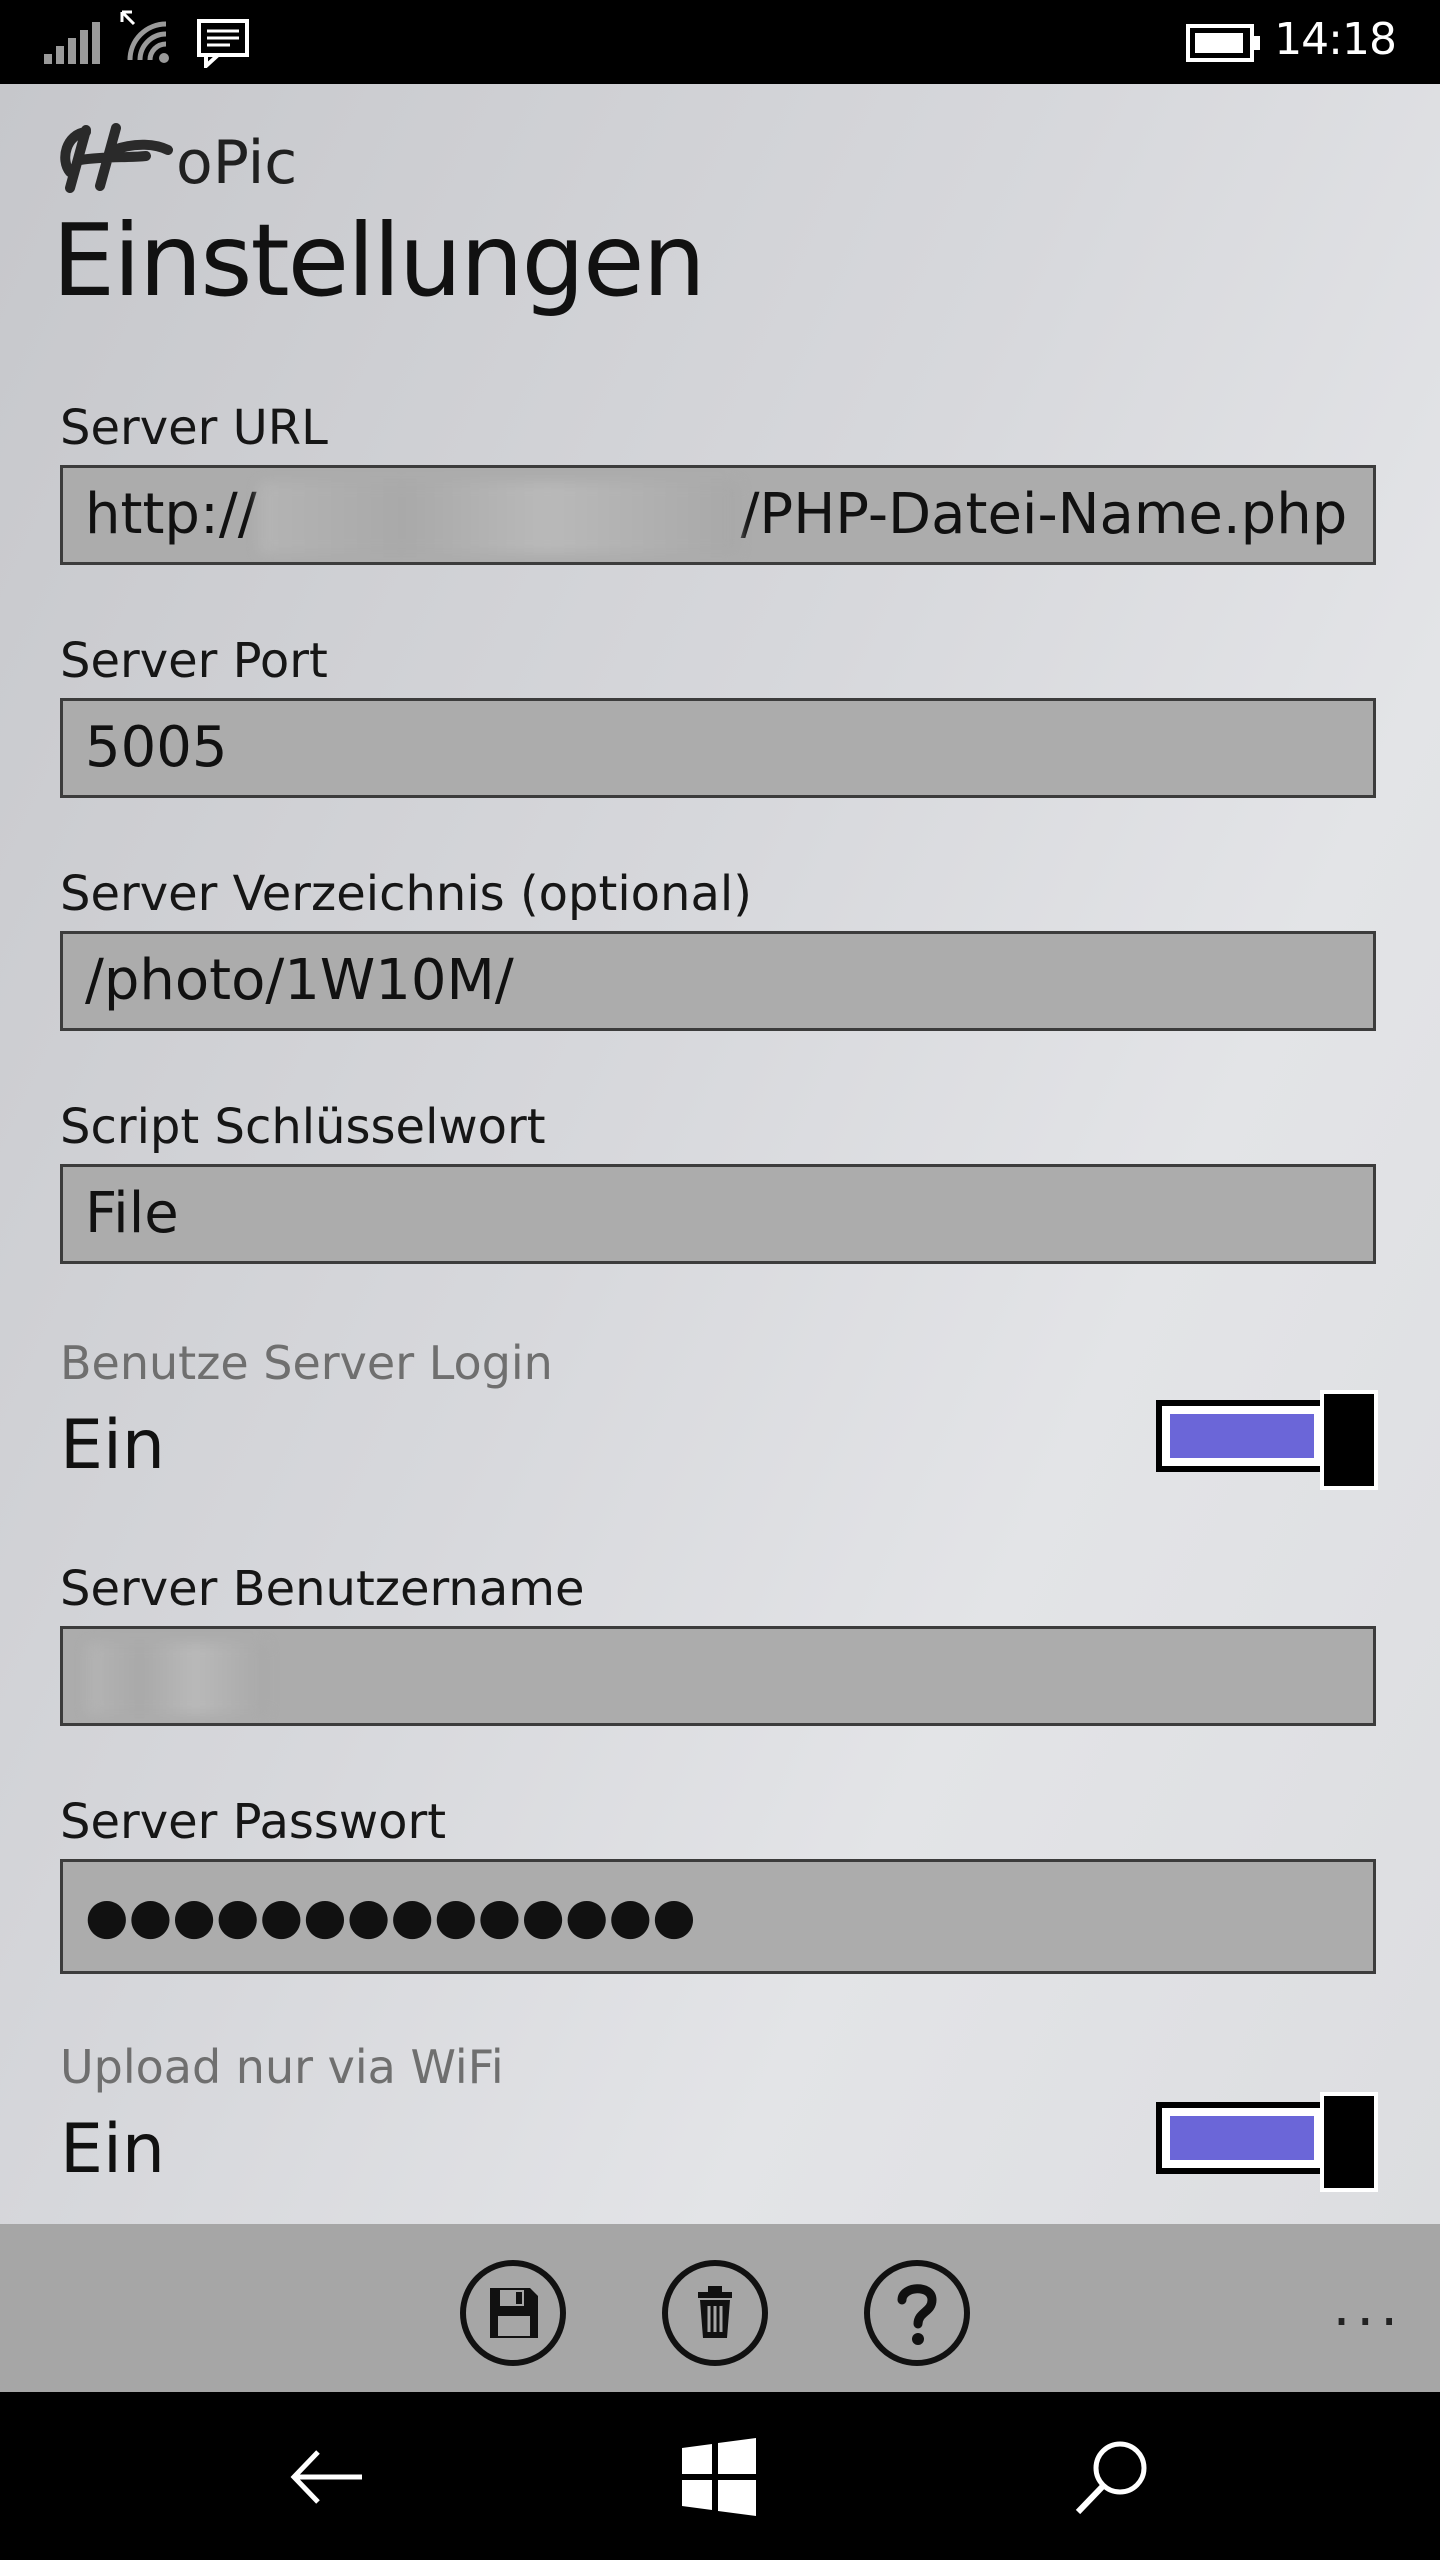 This screenshot has height=2560, width=1440. What do you see at coordinates (112, 2149) in the screenshot?
I see `wifi-only-state: Ein` at bounding box center [112, 2149].